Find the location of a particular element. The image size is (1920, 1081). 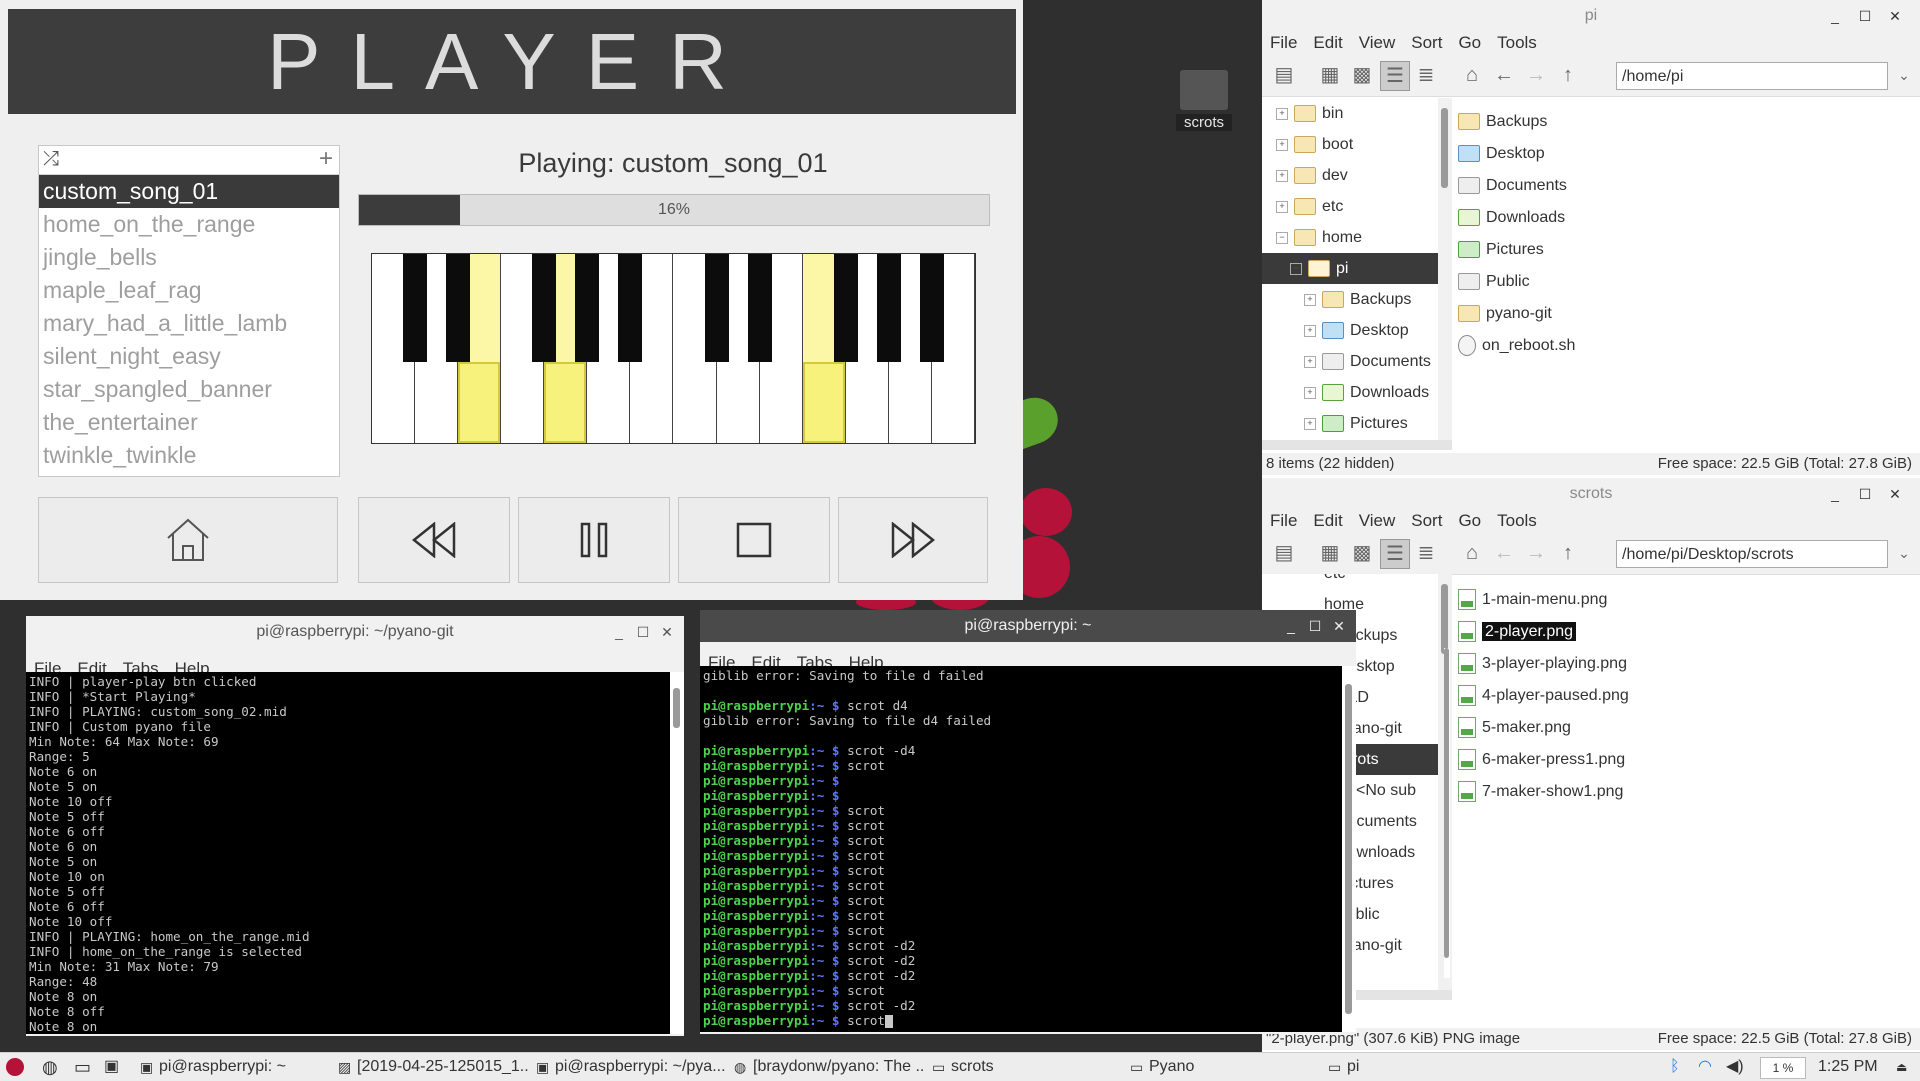

song-item: silent_night_easy is located at coordinates (189, 356).